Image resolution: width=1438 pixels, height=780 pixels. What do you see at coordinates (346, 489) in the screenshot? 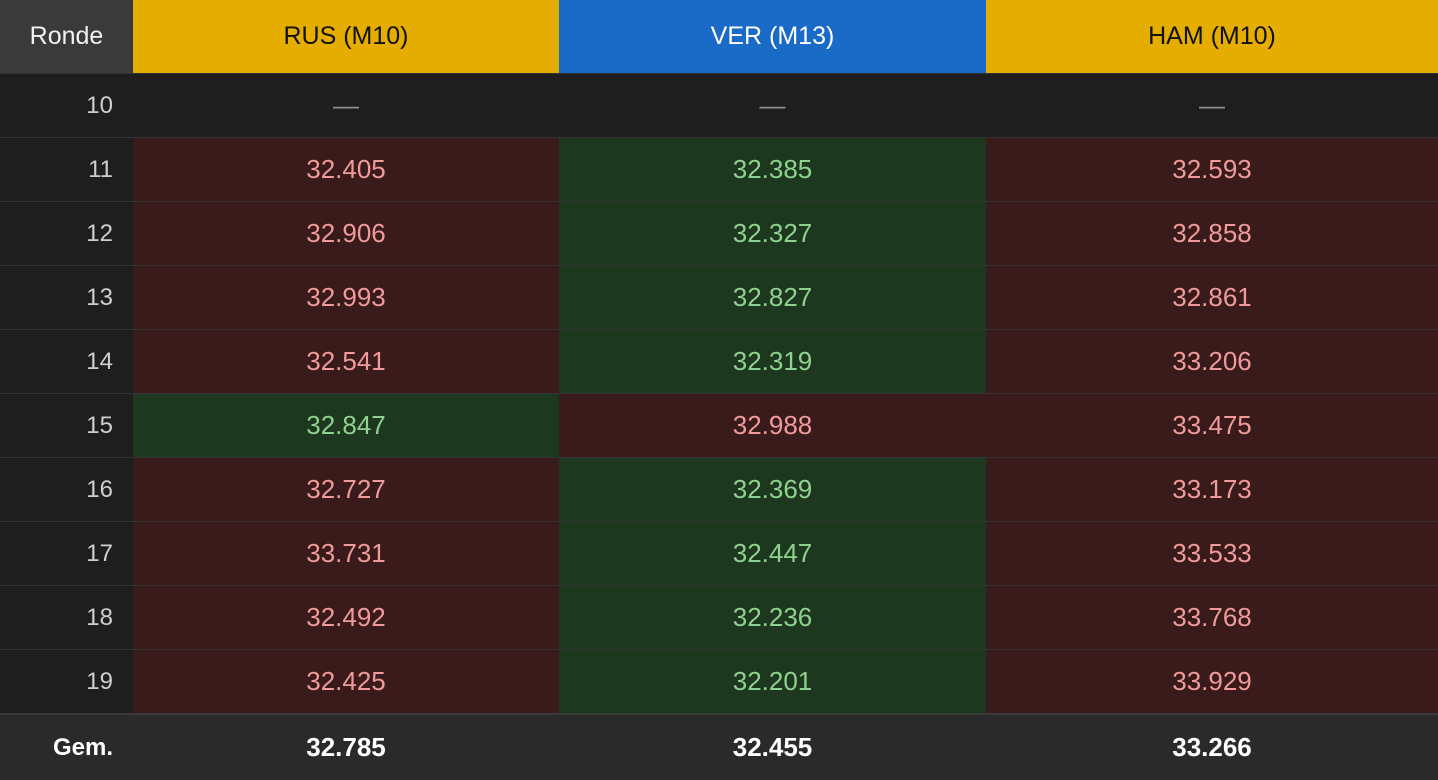
I see `lap-time-rus: 32.727` at bounding box center [346, 489].